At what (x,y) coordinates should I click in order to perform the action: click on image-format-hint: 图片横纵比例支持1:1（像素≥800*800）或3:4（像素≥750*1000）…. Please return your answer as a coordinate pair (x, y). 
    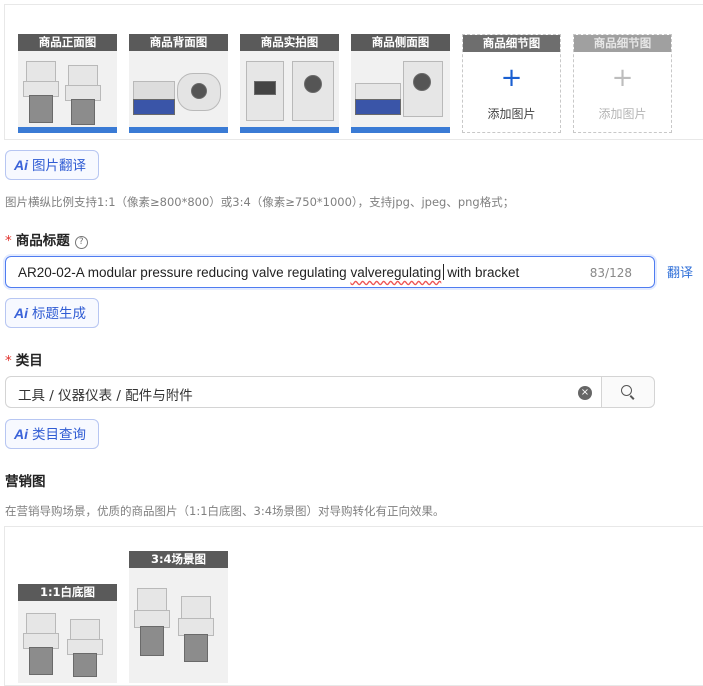
    Looking at the image, I should click on (260, 202).